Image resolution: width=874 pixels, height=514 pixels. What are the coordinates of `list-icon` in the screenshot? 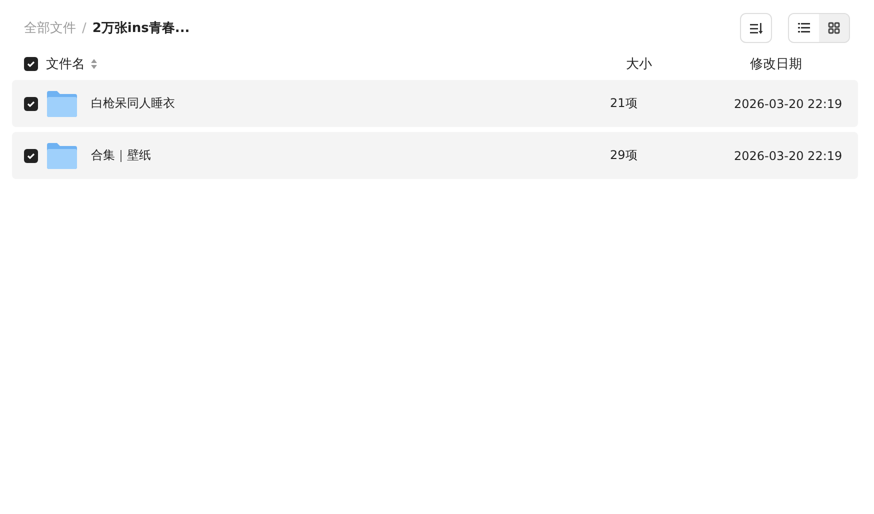 It's located at (804, 28).